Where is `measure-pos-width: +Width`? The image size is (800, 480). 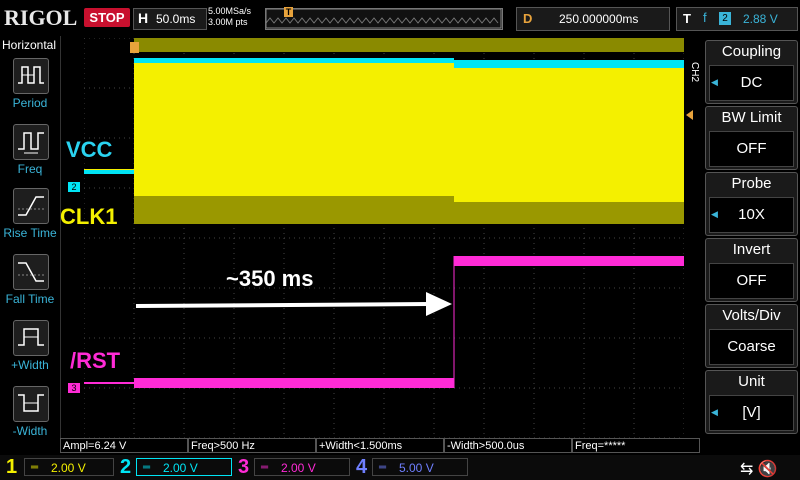 measure-pos-width: +Width is located at coordinates (30, 350).